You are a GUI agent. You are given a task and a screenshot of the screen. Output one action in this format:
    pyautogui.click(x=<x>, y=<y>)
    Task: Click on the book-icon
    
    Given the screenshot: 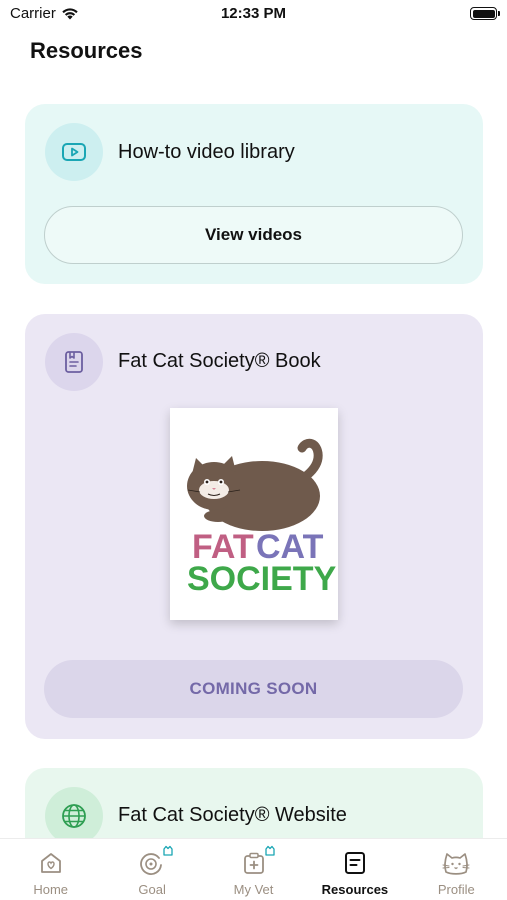 What is the action you would take?
    pyautogui.click(x=74, y=362)
    